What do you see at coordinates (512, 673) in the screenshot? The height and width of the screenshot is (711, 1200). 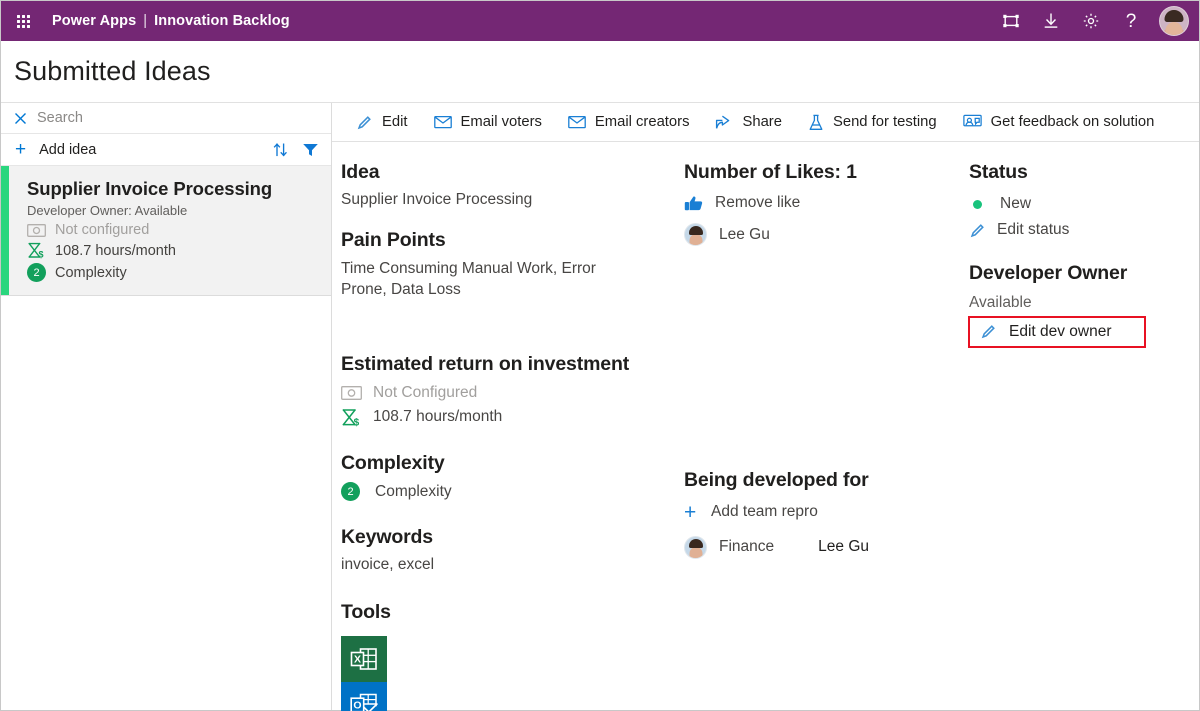 I see `tools-list: X O` at bounding box center [512, 673].